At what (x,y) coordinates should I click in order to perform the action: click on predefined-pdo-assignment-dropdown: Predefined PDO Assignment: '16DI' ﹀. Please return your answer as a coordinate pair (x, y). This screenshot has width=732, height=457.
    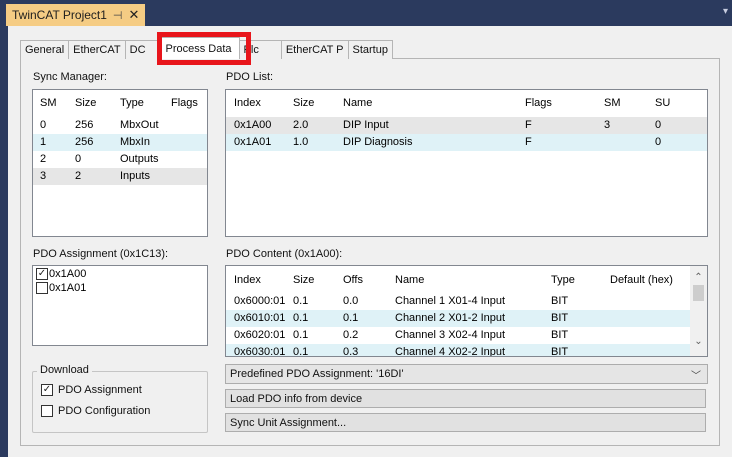
    Looking at the image, I should click on (466, 374).